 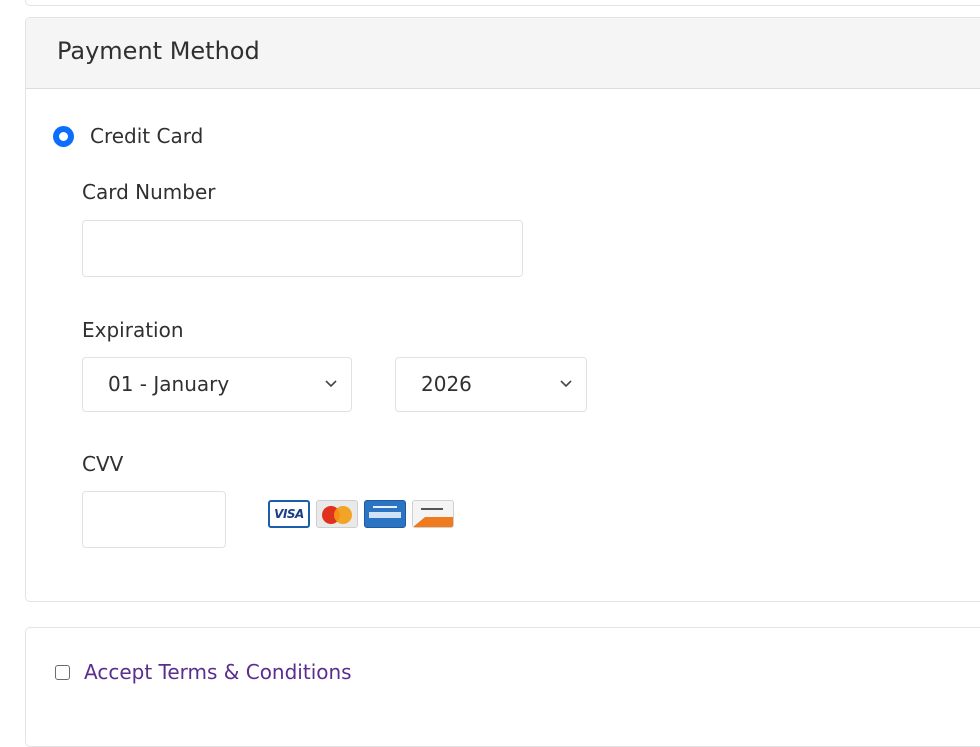 I want to click on cvv-input, so click(x=154, y=519).